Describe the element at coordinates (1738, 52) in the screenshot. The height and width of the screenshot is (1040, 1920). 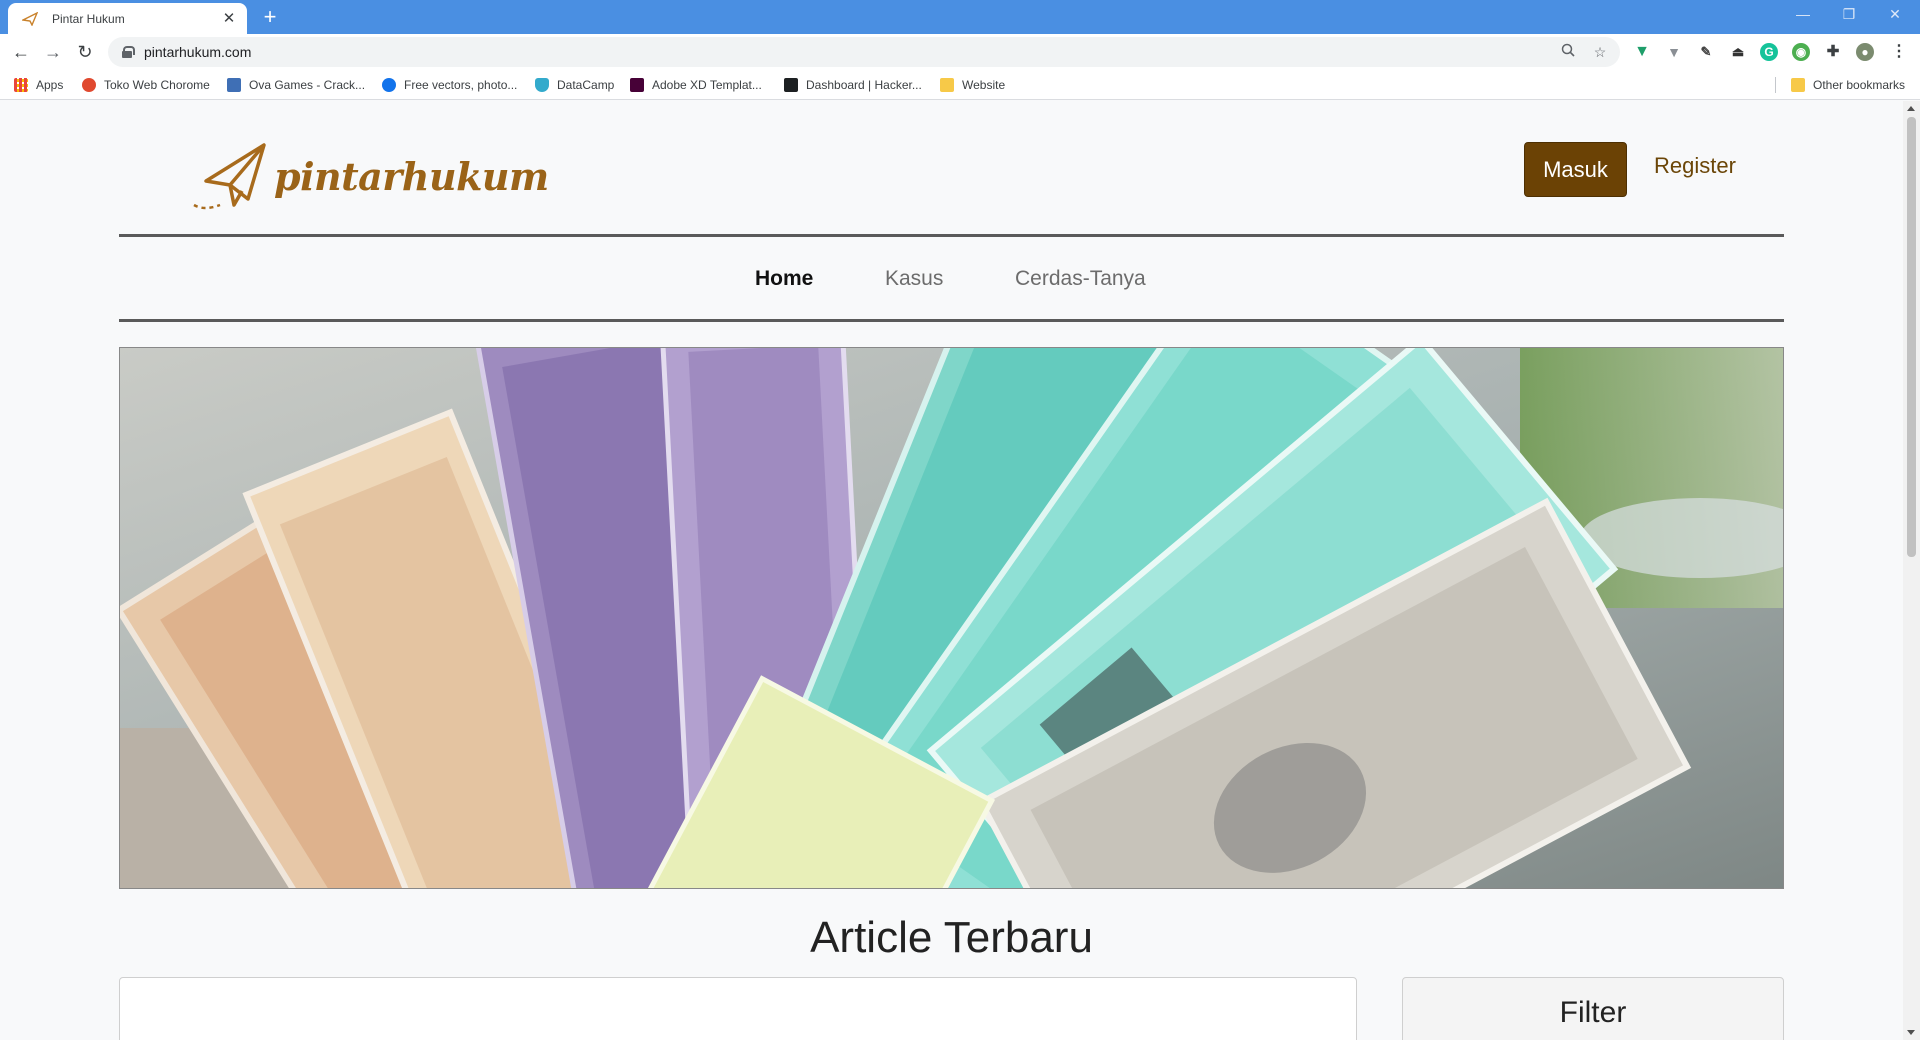
I see `download-extension-icon: ⏏` at that location.